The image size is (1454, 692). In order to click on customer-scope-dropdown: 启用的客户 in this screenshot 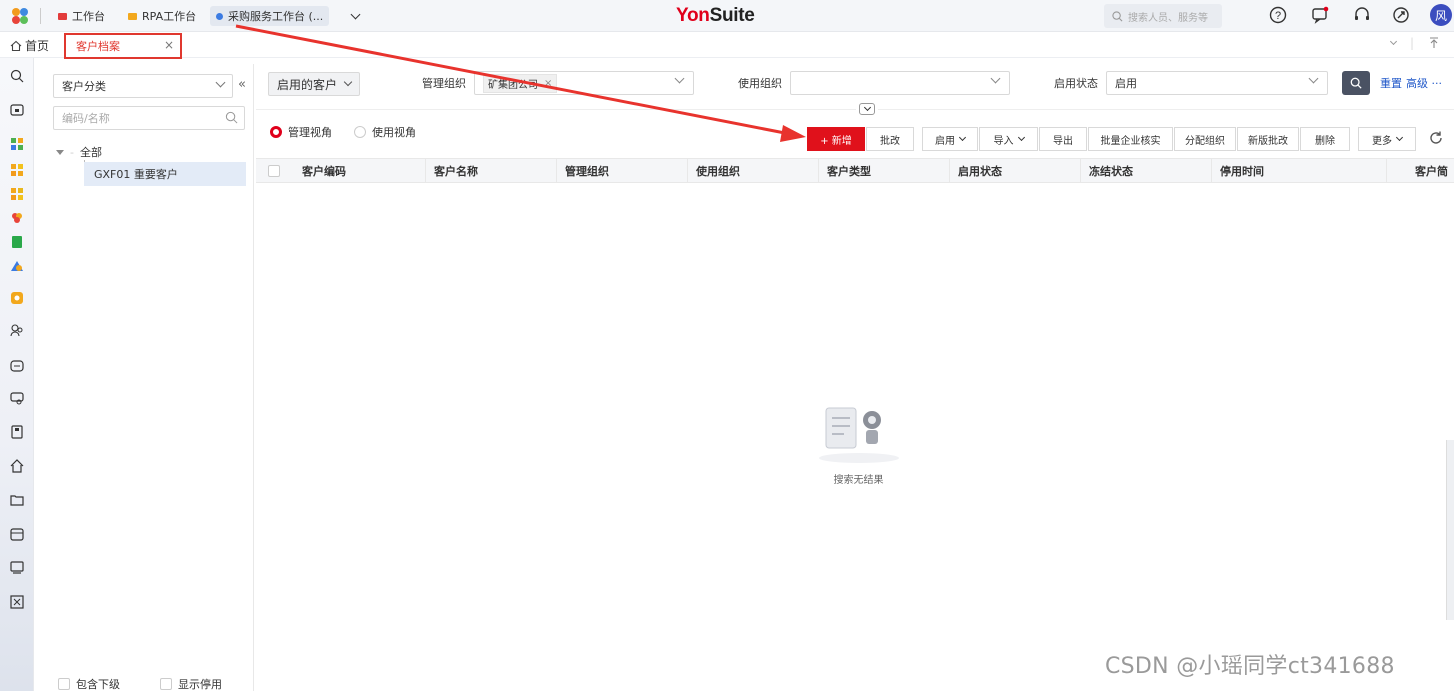, I will do `click(314, 84)`.